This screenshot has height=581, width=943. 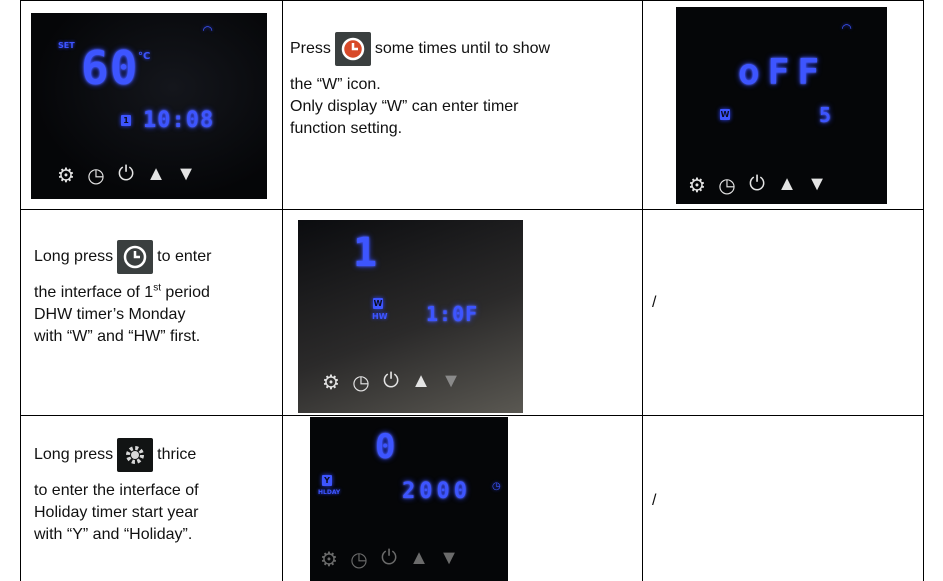 What do you see at coordinates (135, 455) in the screenshot?
I see `gear-button-icon` at bounding box center [135, 455].